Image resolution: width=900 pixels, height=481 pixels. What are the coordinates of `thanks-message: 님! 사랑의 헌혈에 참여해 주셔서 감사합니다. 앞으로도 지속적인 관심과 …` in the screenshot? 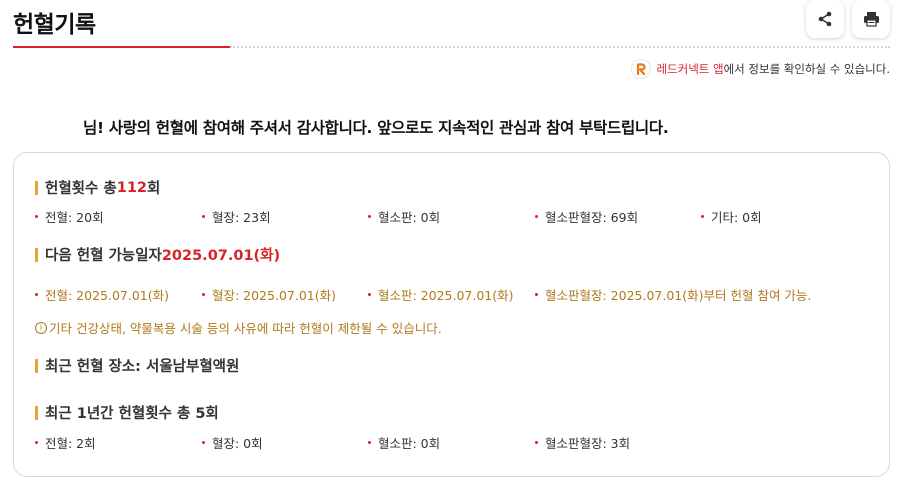 It's located at (376, 128).